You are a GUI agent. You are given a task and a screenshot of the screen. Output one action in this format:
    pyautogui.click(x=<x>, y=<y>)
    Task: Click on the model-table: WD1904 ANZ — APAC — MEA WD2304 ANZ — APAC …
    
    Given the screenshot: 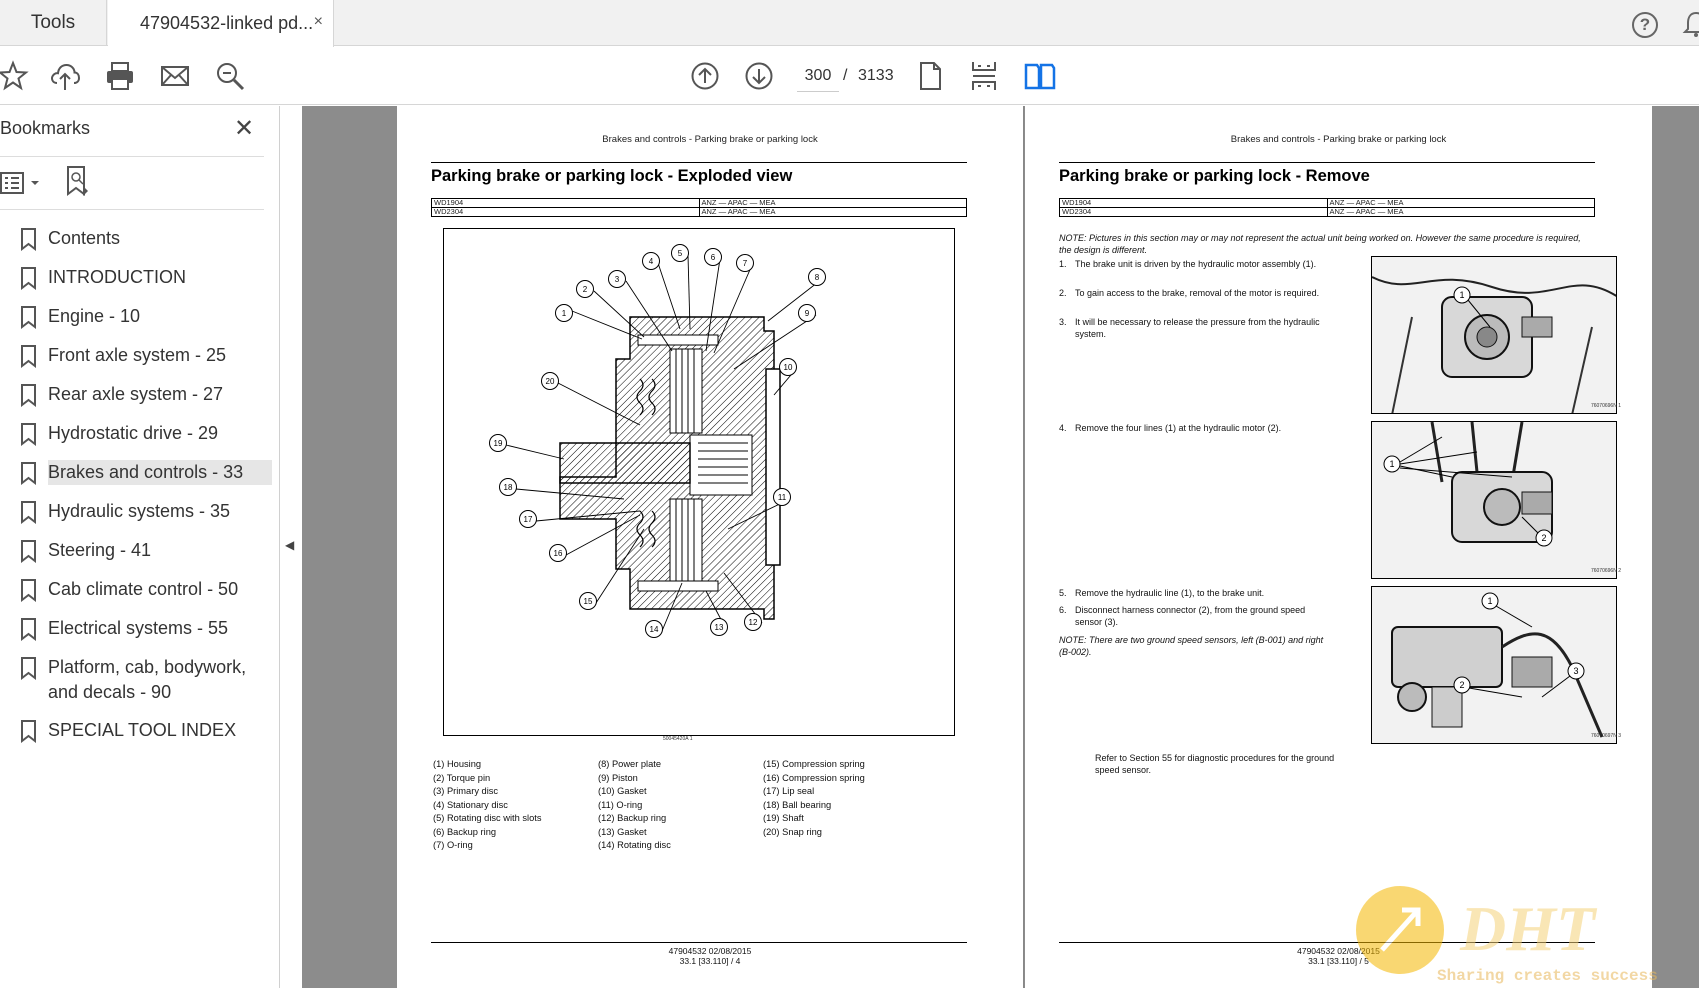 What is the action you would take?
    pyautogui.click(x=1327, y=207)
    